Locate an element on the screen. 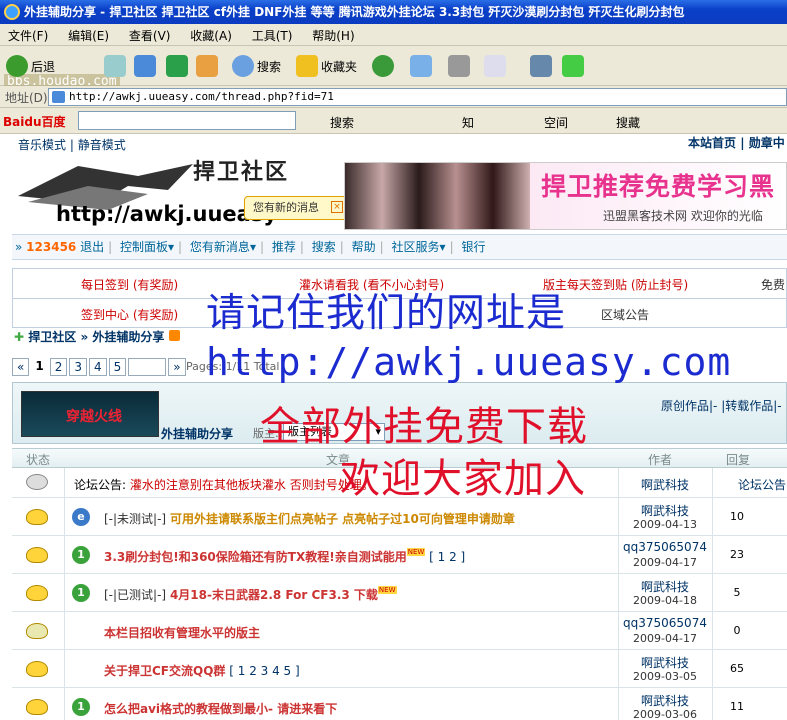  address-label: 地址(D) is located at coordinates (26, 98).